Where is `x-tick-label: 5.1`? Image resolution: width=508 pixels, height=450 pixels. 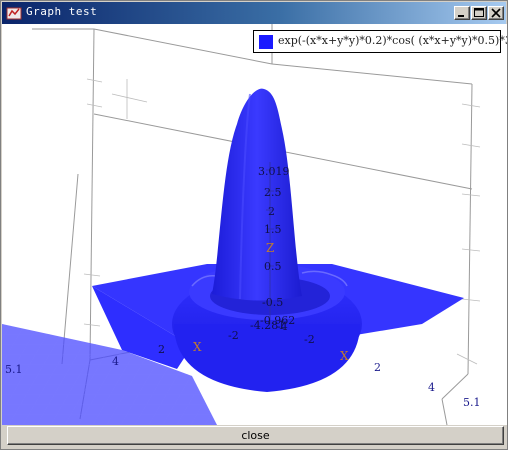 x-tick-label: 5.1 is located at coordinates (14, 369).